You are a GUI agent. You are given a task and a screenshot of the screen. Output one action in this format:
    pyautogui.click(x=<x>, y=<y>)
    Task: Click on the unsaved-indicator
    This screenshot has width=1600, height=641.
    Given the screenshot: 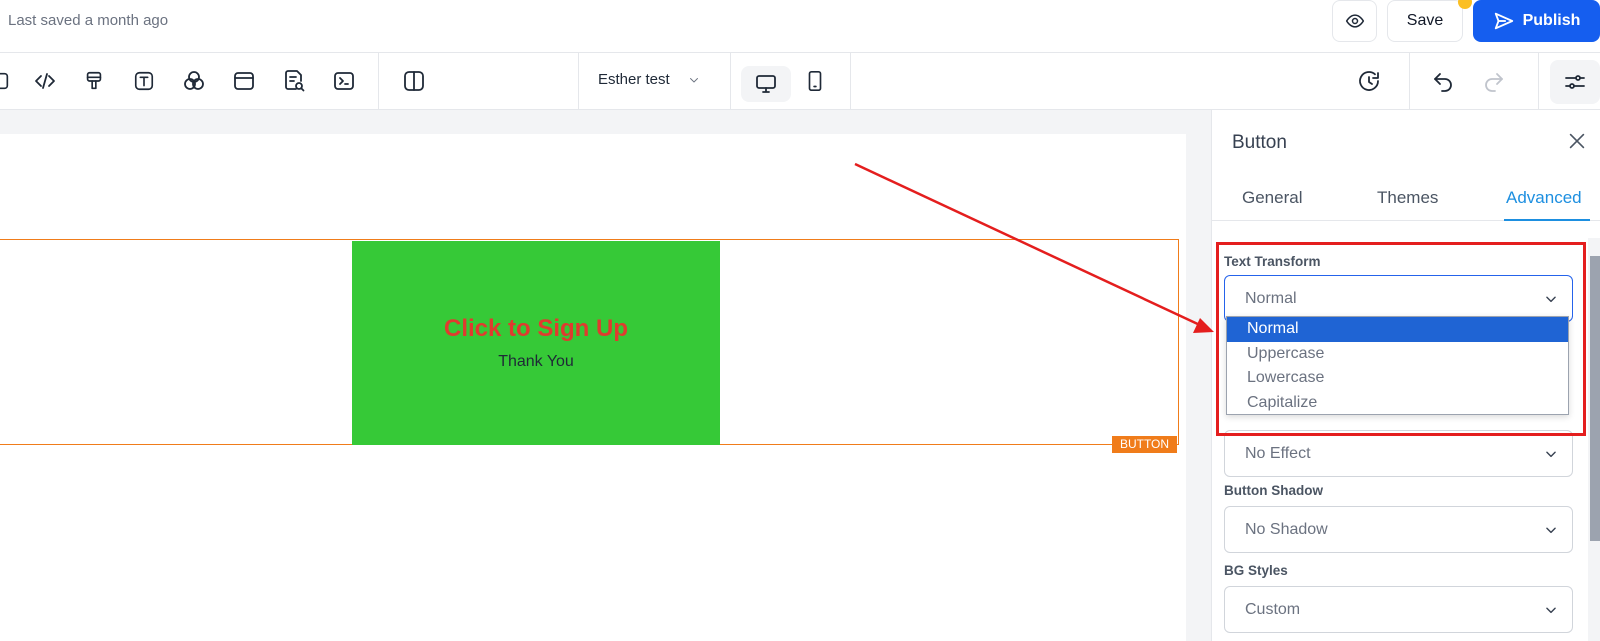 What is the action you would take?
    pyautogui.click(x=1465, y=4)
    